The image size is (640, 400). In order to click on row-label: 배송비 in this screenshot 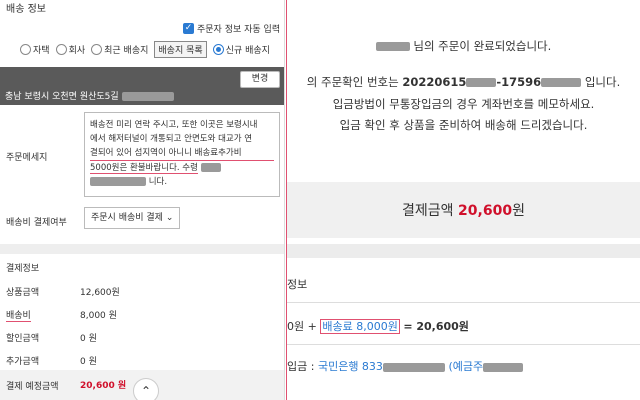, I will do `click(18, 315)`.